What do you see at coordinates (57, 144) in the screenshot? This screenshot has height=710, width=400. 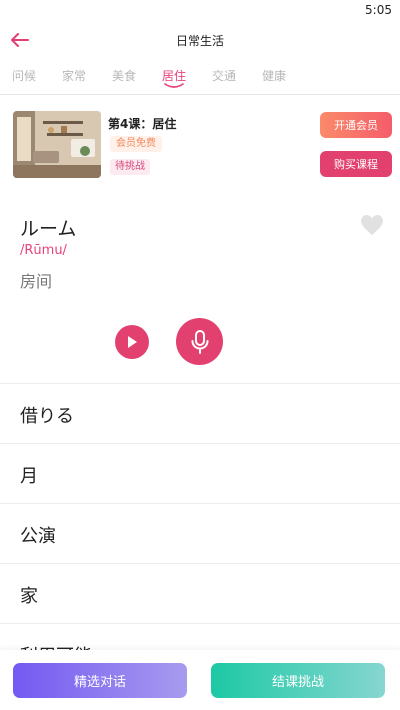 I see `lesson-thumbnail` at bounding box center [57, 144].